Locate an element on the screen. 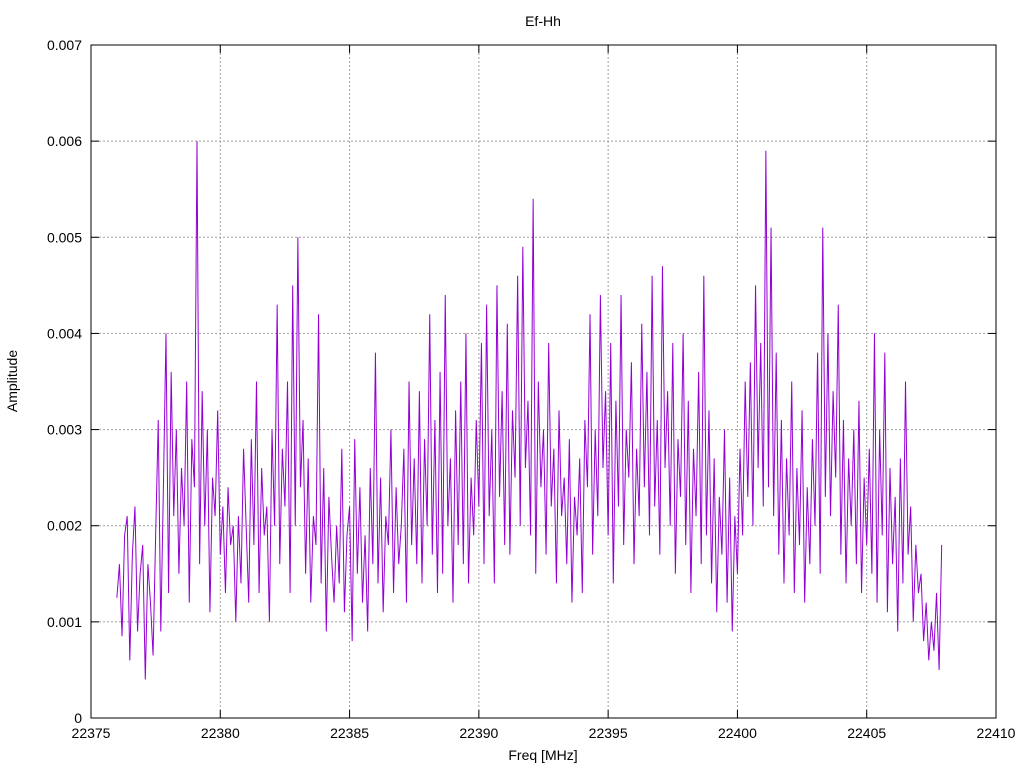  chart-title: Ef-Hh is located at coordinates (543, 21).